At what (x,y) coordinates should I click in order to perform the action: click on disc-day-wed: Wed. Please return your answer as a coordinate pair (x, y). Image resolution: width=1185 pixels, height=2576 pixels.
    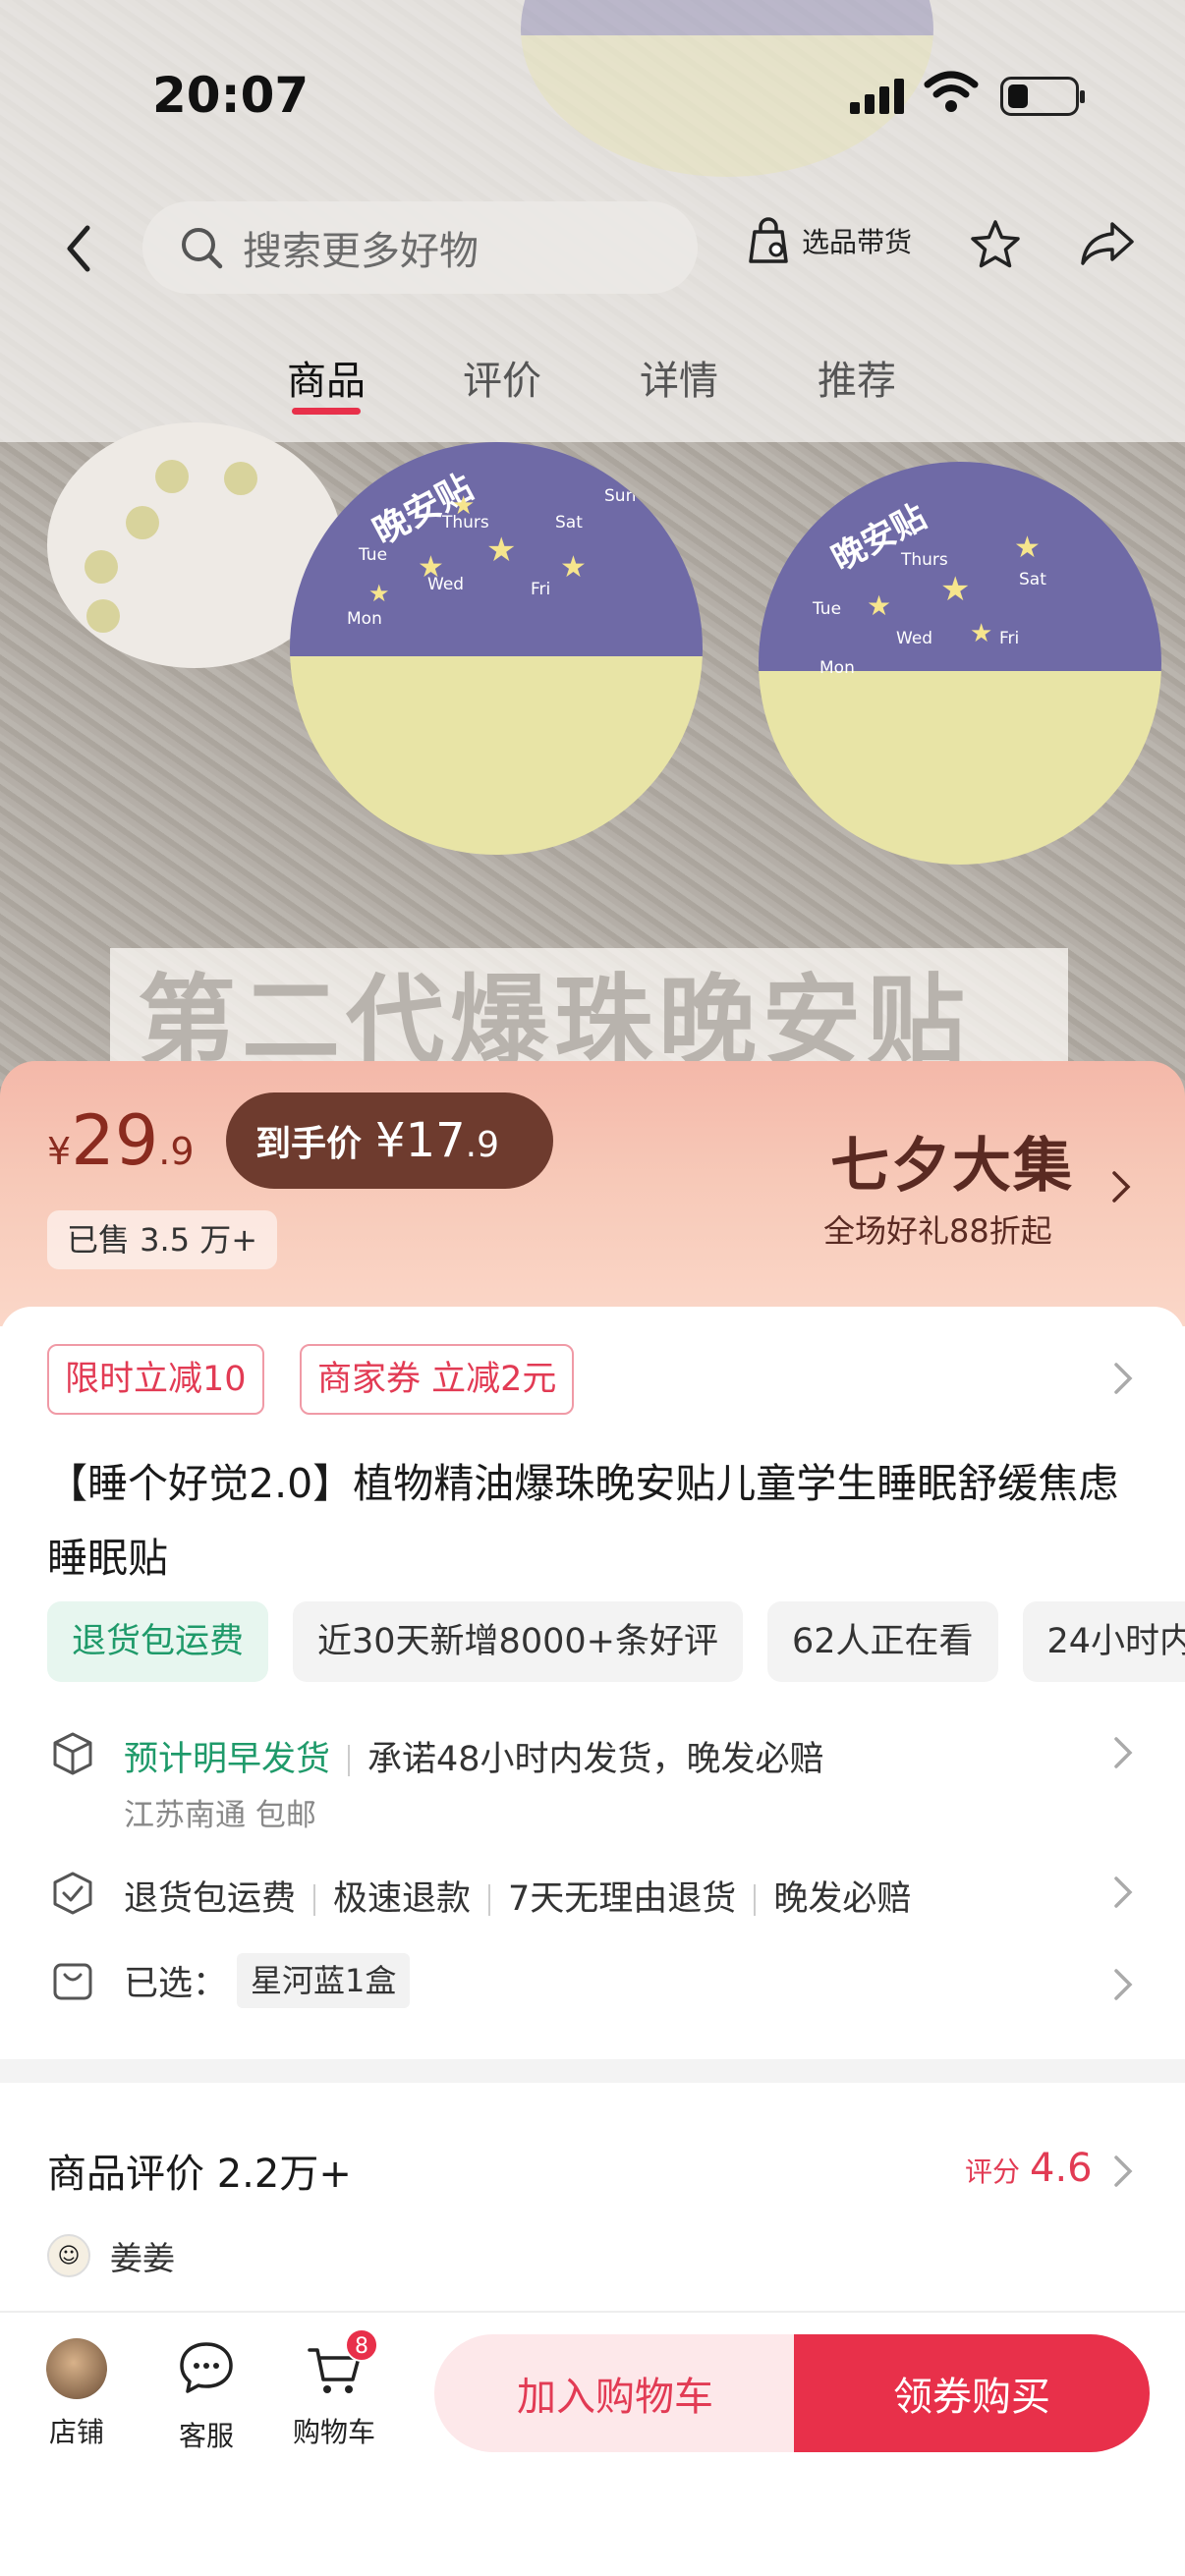
    Looking at the image, I should click on (914, 638).